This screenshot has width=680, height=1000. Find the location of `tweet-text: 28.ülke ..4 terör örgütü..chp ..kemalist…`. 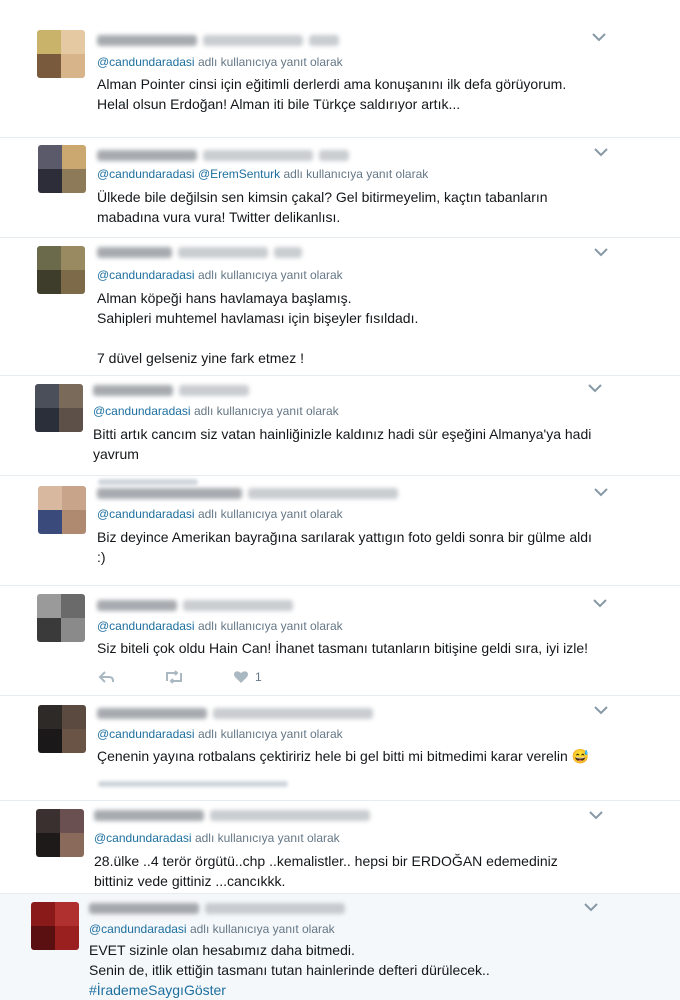

tweet-text: 28.ülke ..4 terör örgütü..chp ..kemalist… is located at coordinates (326, 871).